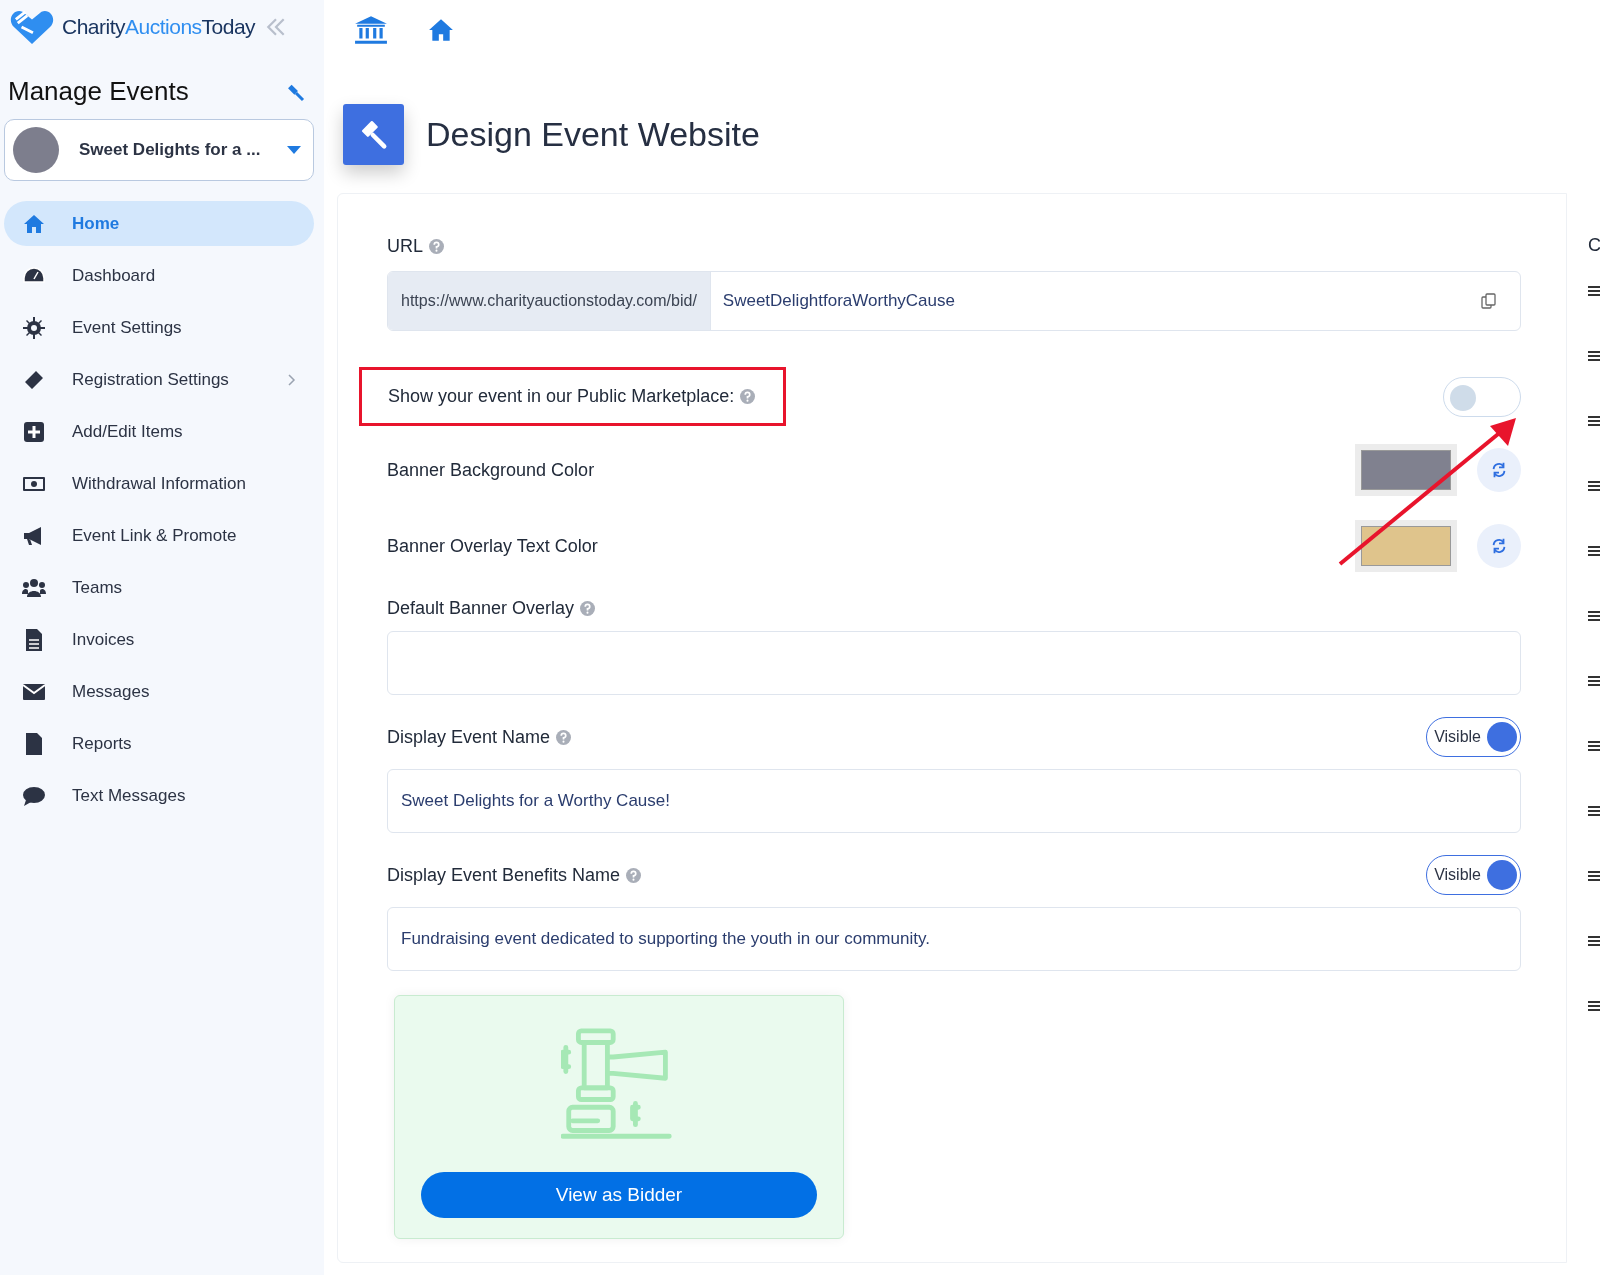 The height and width of the screenshot is (1275, 1600). I want to click on sidebar-title: Manage Events, so click(98, 91).